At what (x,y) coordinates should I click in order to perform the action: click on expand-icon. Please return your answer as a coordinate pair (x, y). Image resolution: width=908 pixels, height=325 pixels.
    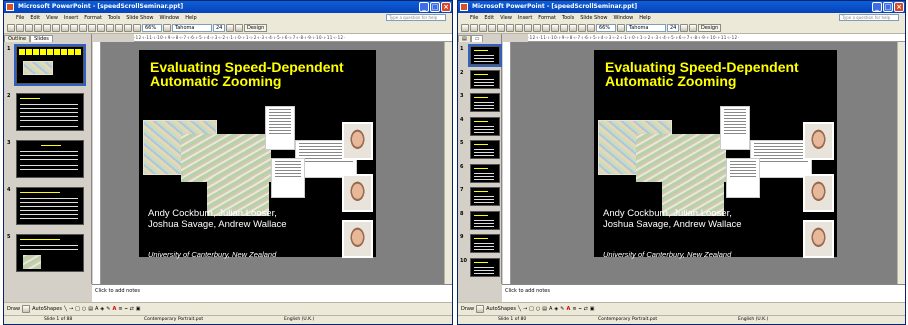
    Looking at the image, I should click on (137, 27).